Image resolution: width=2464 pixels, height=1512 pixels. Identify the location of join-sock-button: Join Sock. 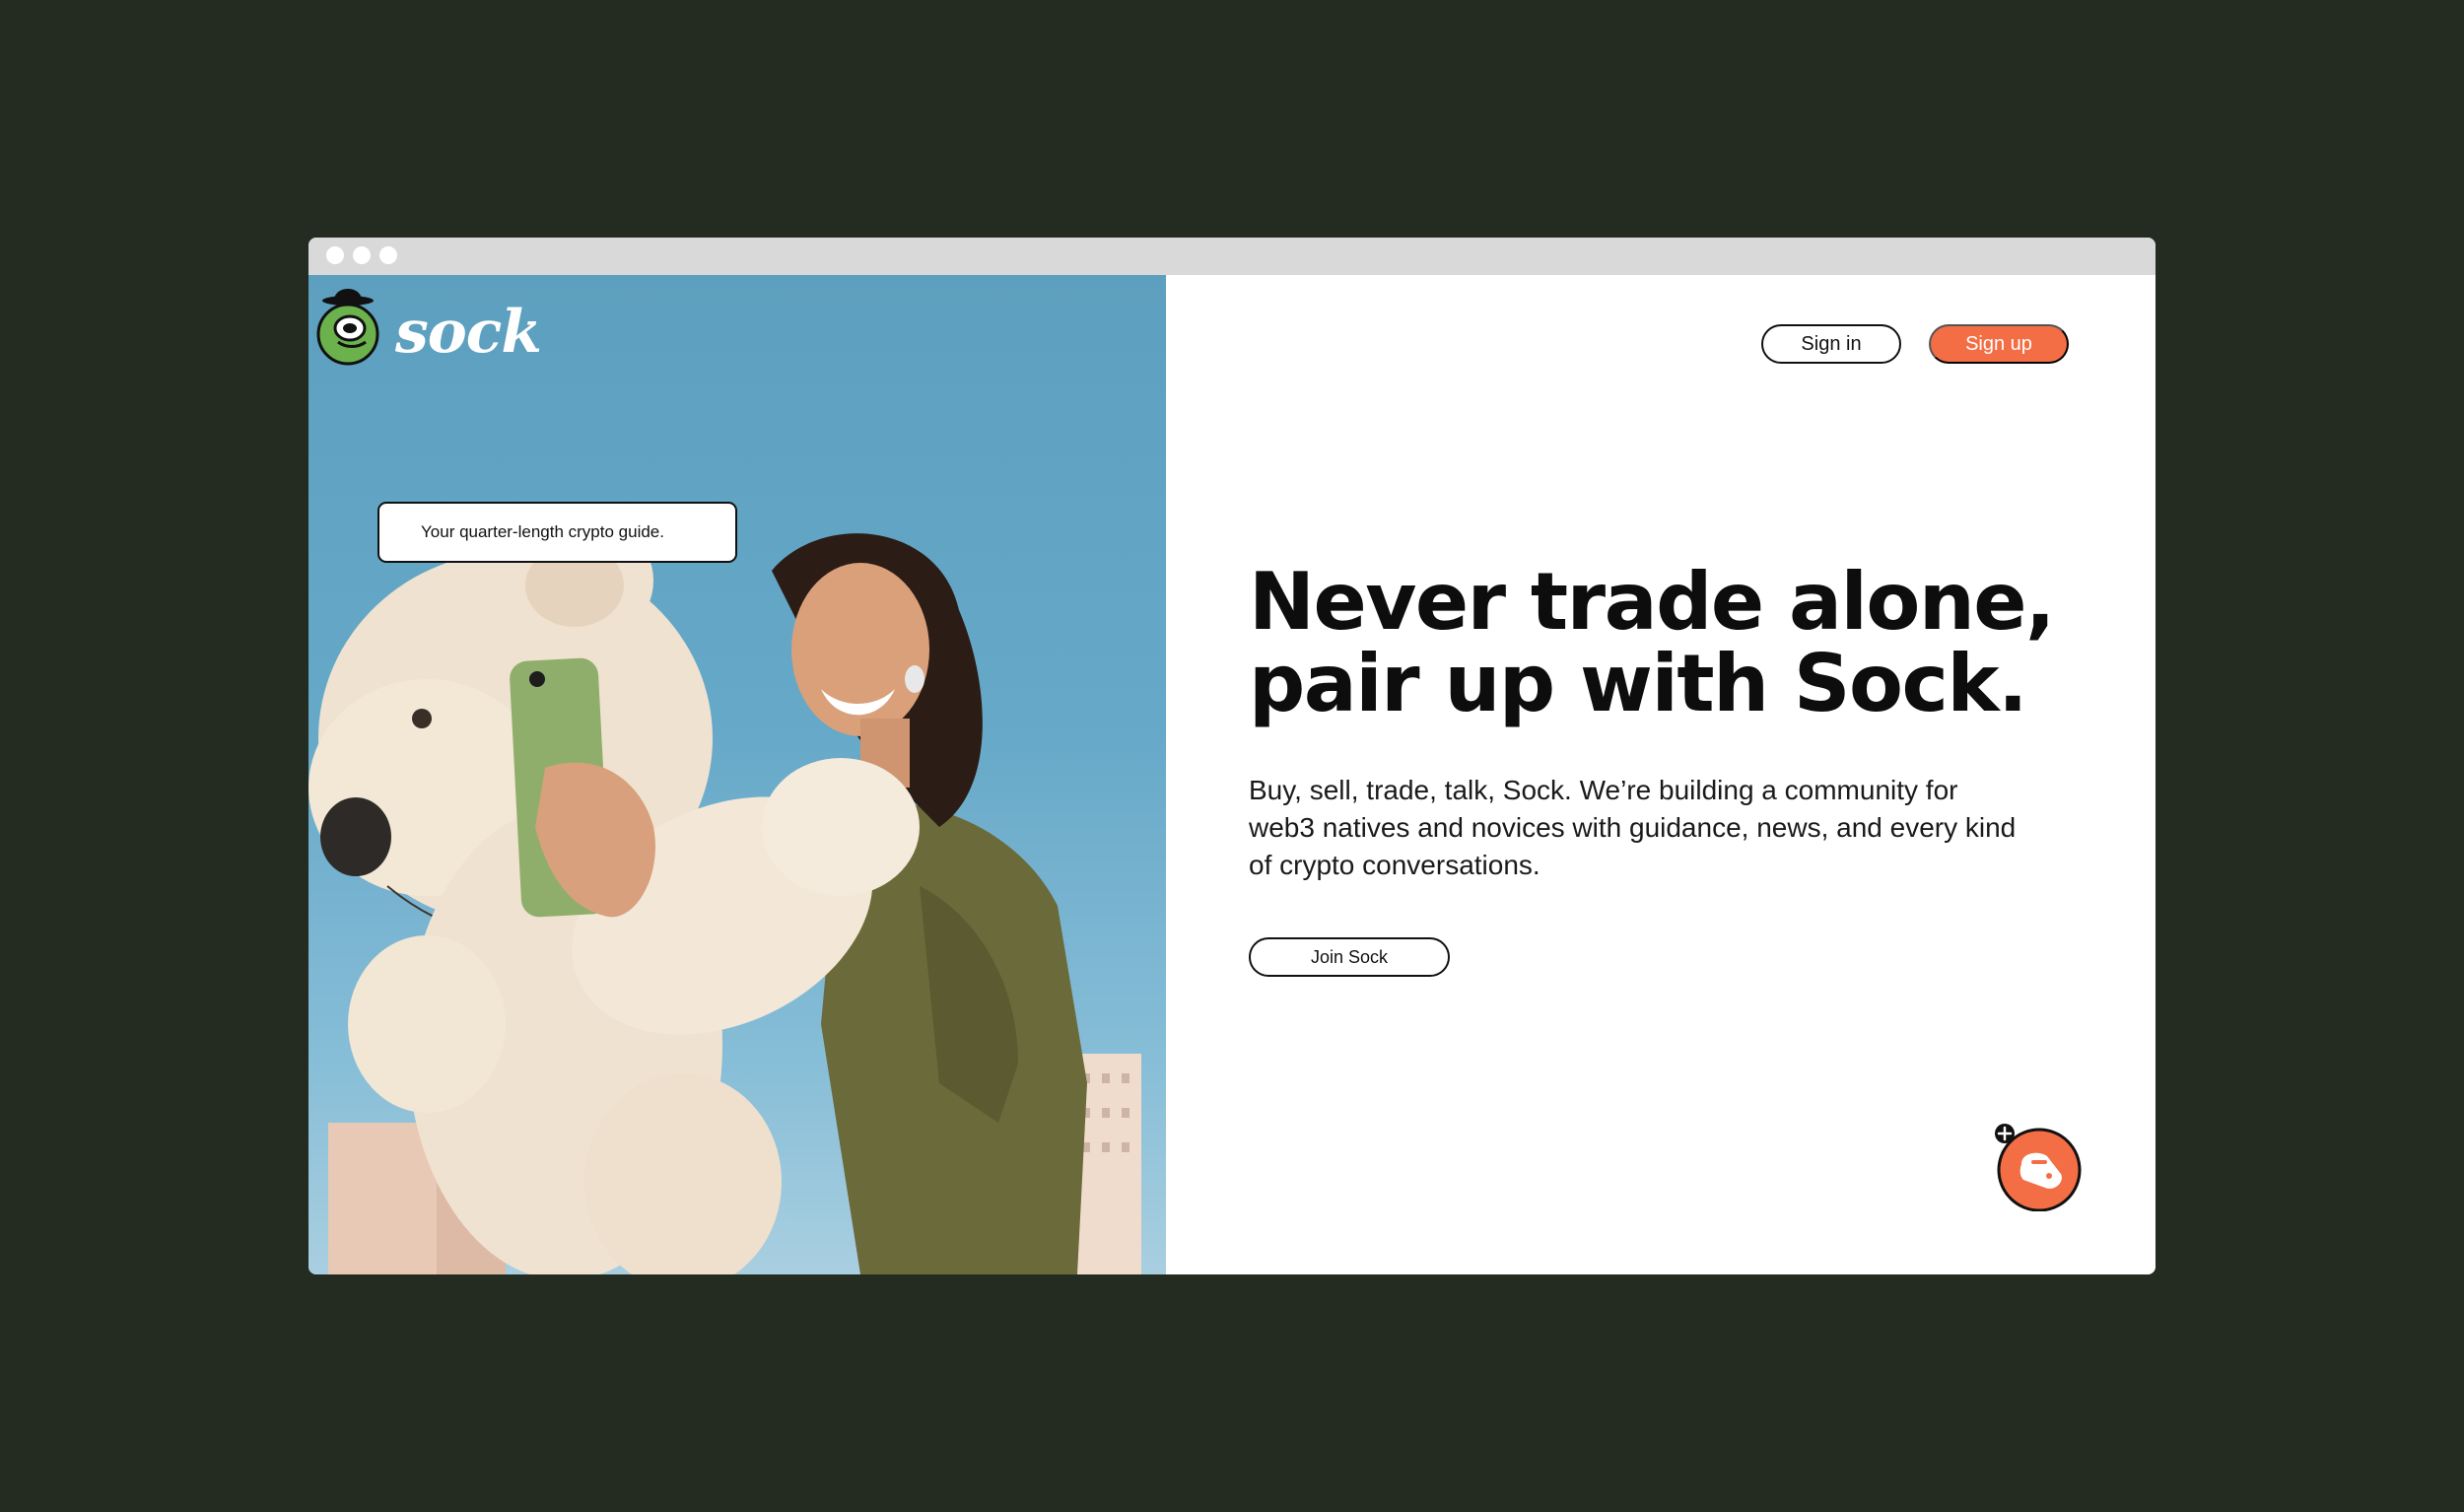
(1349, 957).